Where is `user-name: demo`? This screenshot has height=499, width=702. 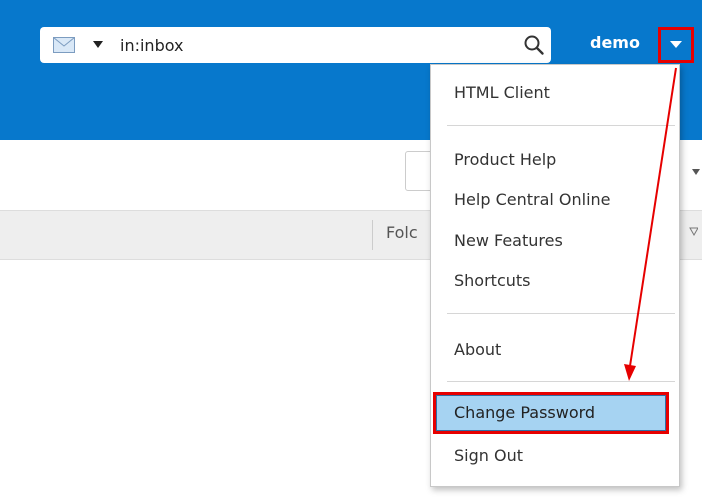
user-name: demo is located at coordinates (615, 42).